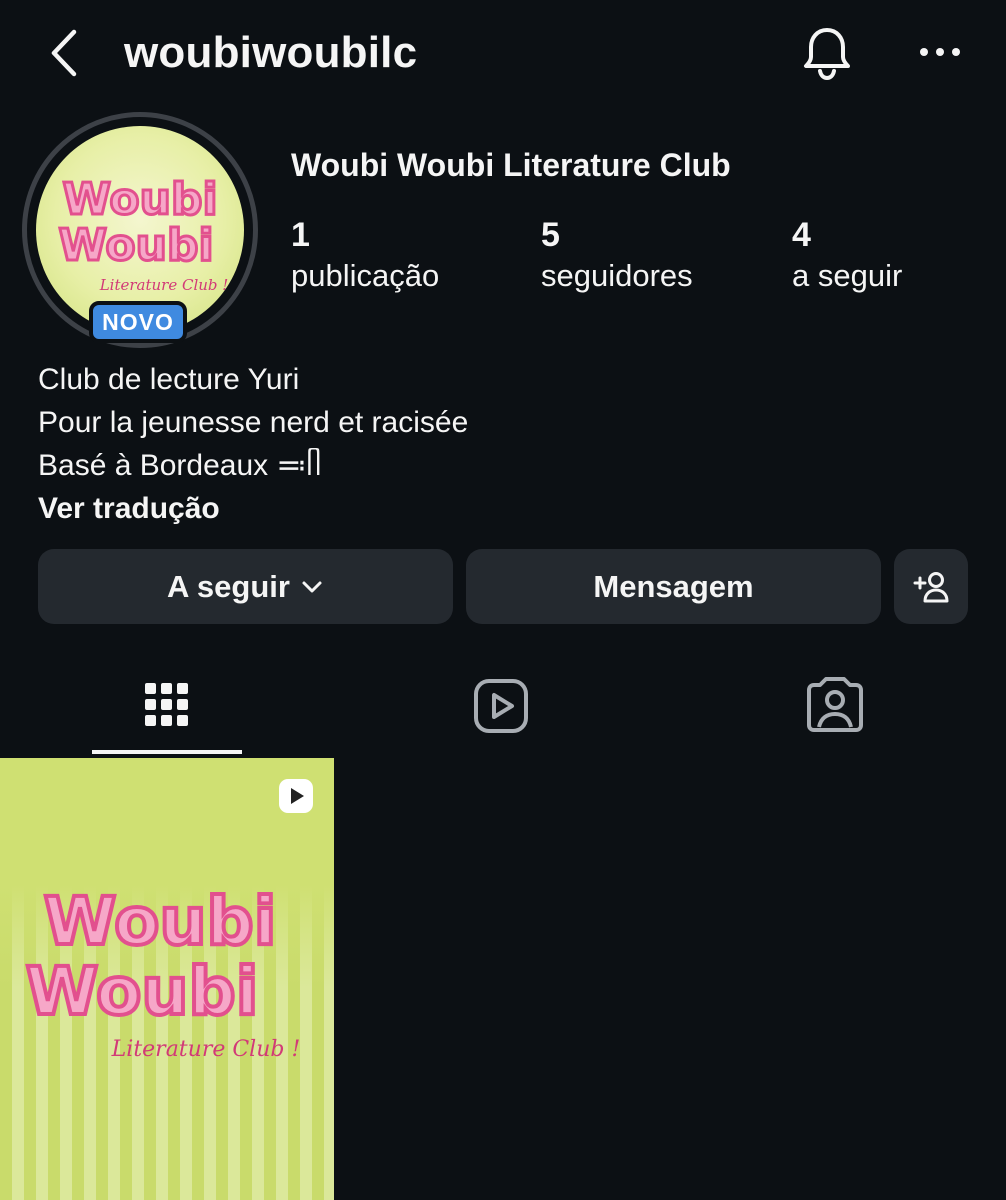 This screenshot has height=1200, width=1006. I want to click on profile-username: woubiwoubilc, so click(271, 52).